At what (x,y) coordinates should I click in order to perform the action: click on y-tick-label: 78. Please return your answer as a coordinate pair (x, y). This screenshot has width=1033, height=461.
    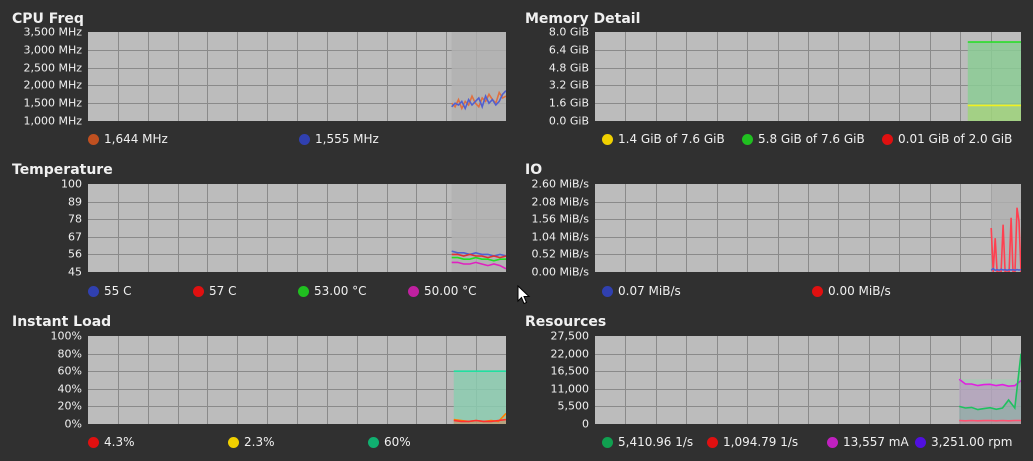
    Looking at the image, I should click on (75, 219).